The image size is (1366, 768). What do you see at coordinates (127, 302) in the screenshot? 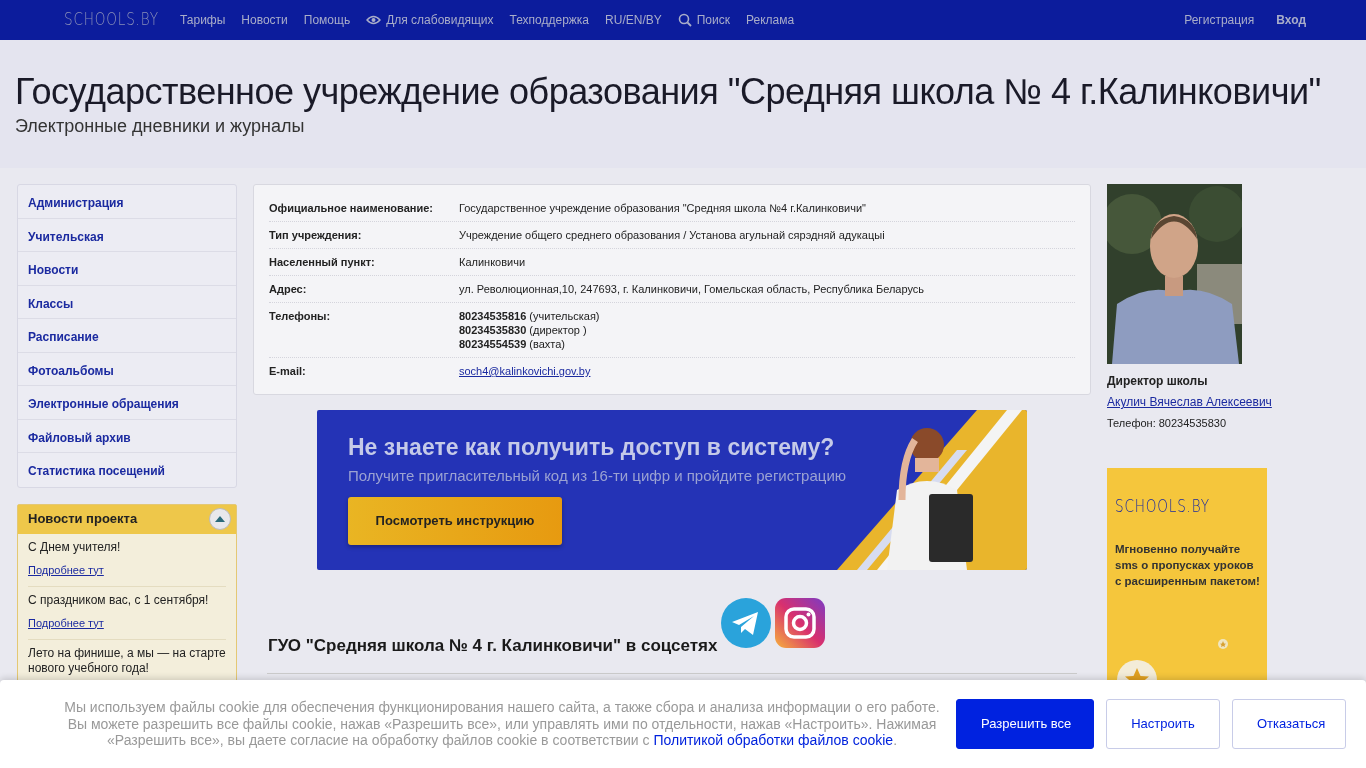
I see `sidebar-item: Классы` at bounding box center [127, 302].